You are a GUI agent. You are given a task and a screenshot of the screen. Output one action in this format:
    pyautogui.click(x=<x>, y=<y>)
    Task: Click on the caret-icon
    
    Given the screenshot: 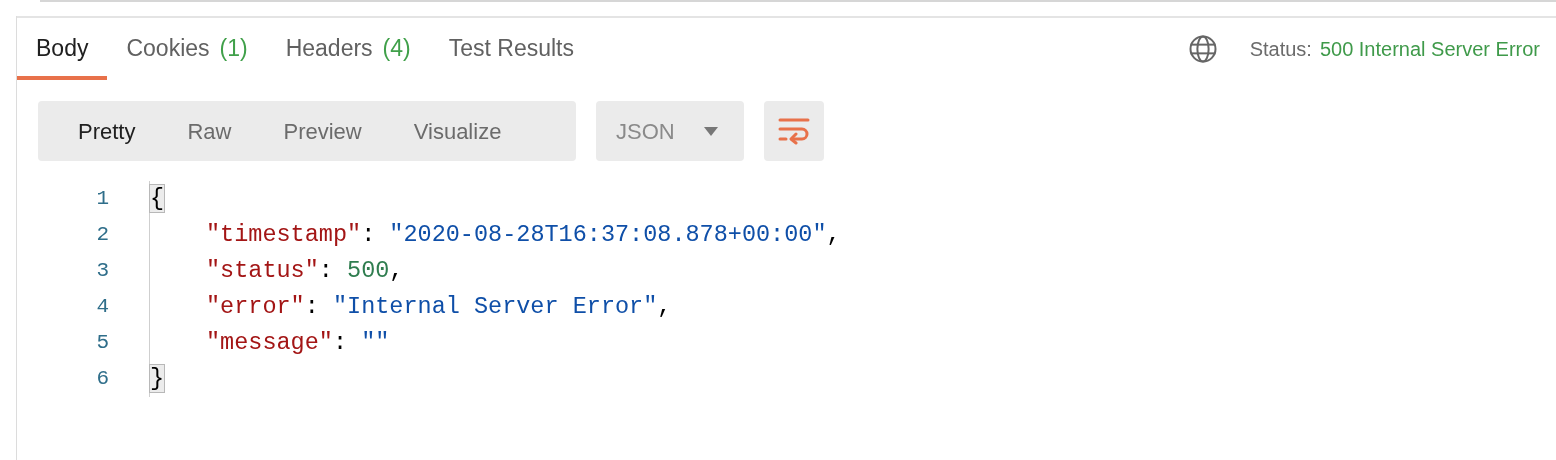 What is the action you would take?
    pyautogui.click(x=711, y=131)
    